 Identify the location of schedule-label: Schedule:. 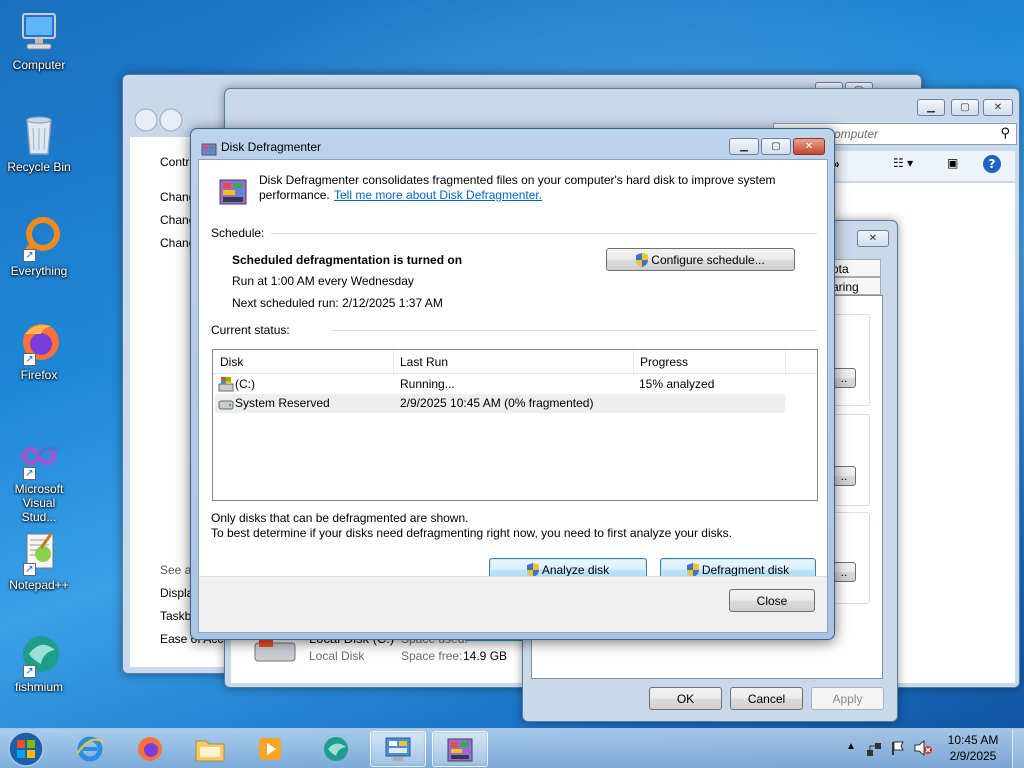
(238, 233).